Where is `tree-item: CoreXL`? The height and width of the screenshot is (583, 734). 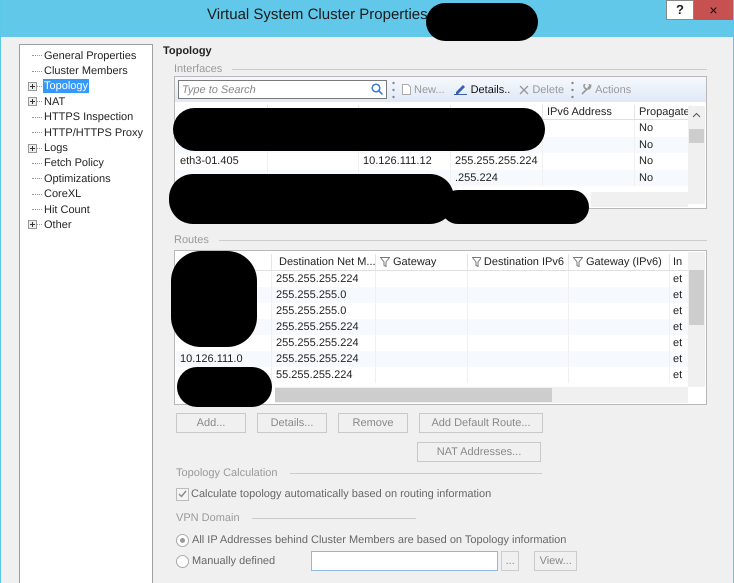 tree-item: CoreXL is located at coordinates (62, 194).